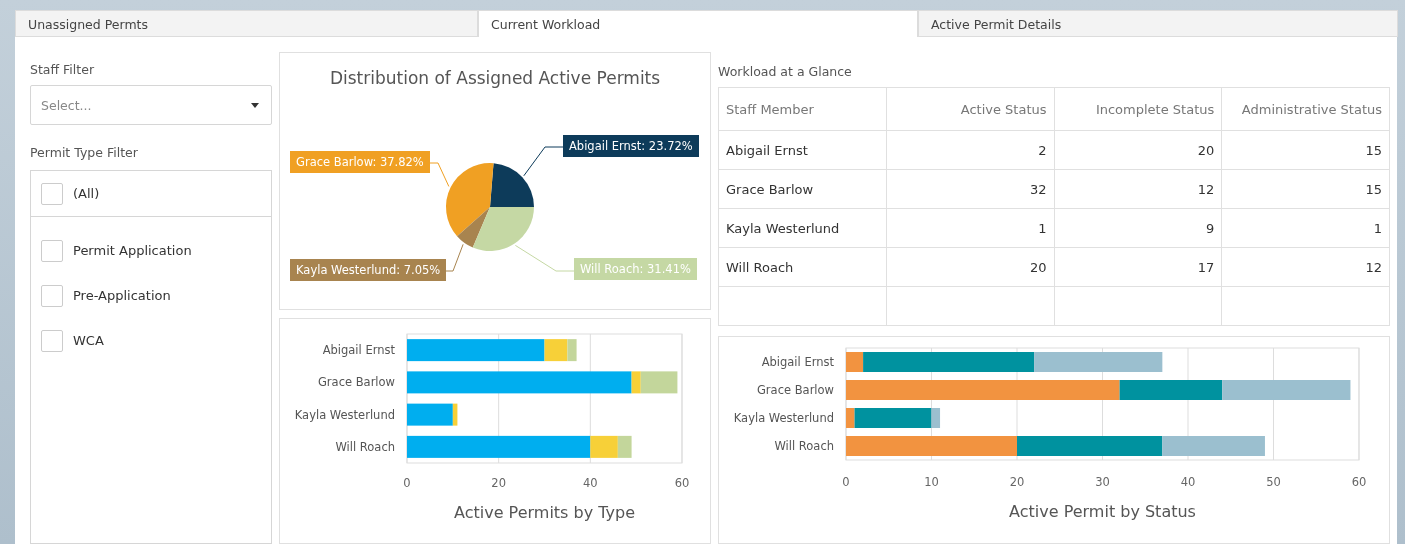 The height and width of the screenshot is (544, 1405). I want to click on tab: Active Permit Details, so click(1158, 23).